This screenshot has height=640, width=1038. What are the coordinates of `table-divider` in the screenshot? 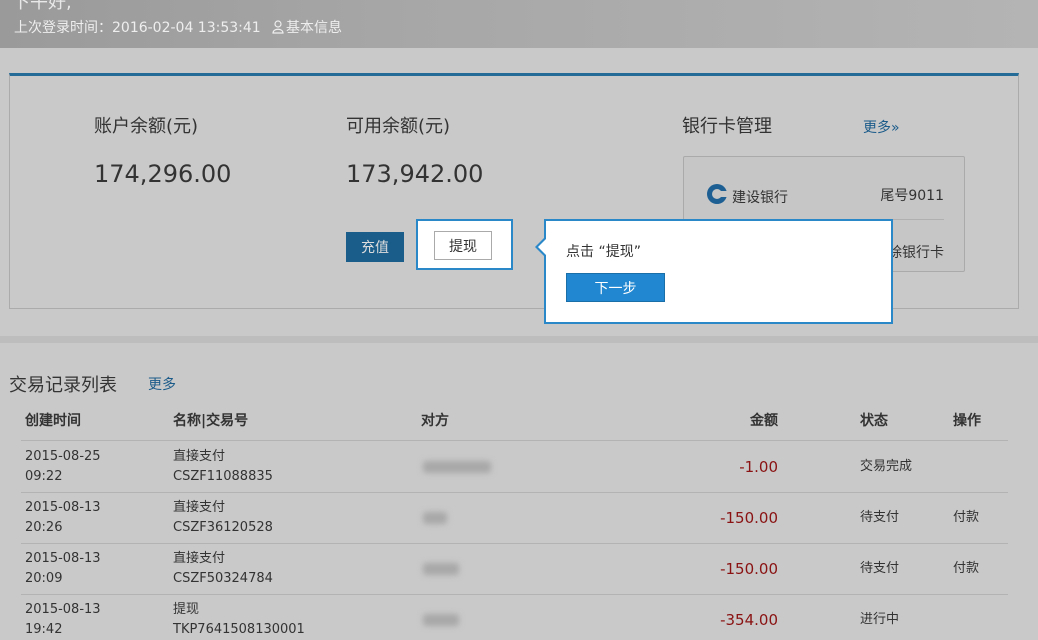 It's located at (514, 440).